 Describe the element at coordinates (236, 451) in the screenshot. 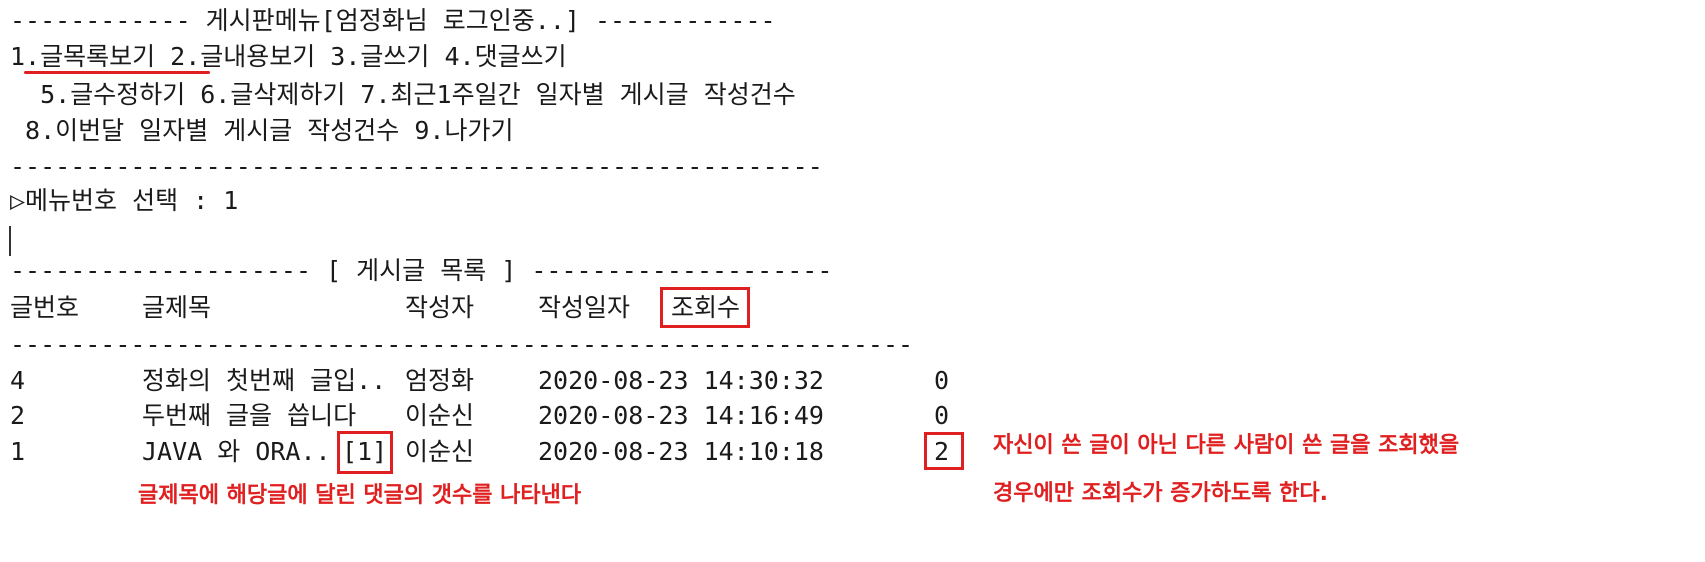

I see `row-3-title: JAVA 와 ORA..` at that location.